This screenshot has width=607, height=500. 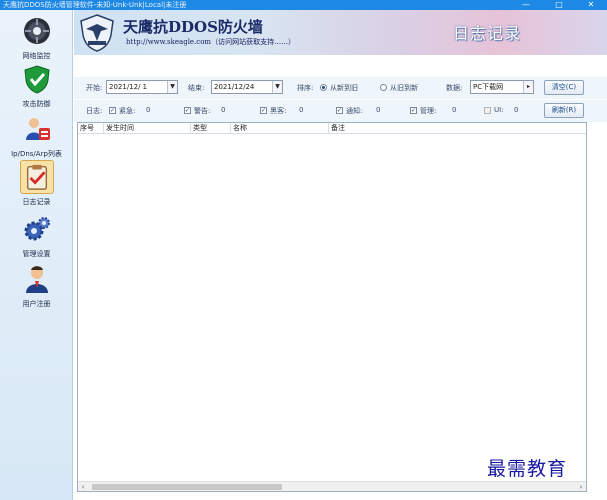 I want to click on sidebar-item-user-register: 用户注册, so click(x=36, y=285).